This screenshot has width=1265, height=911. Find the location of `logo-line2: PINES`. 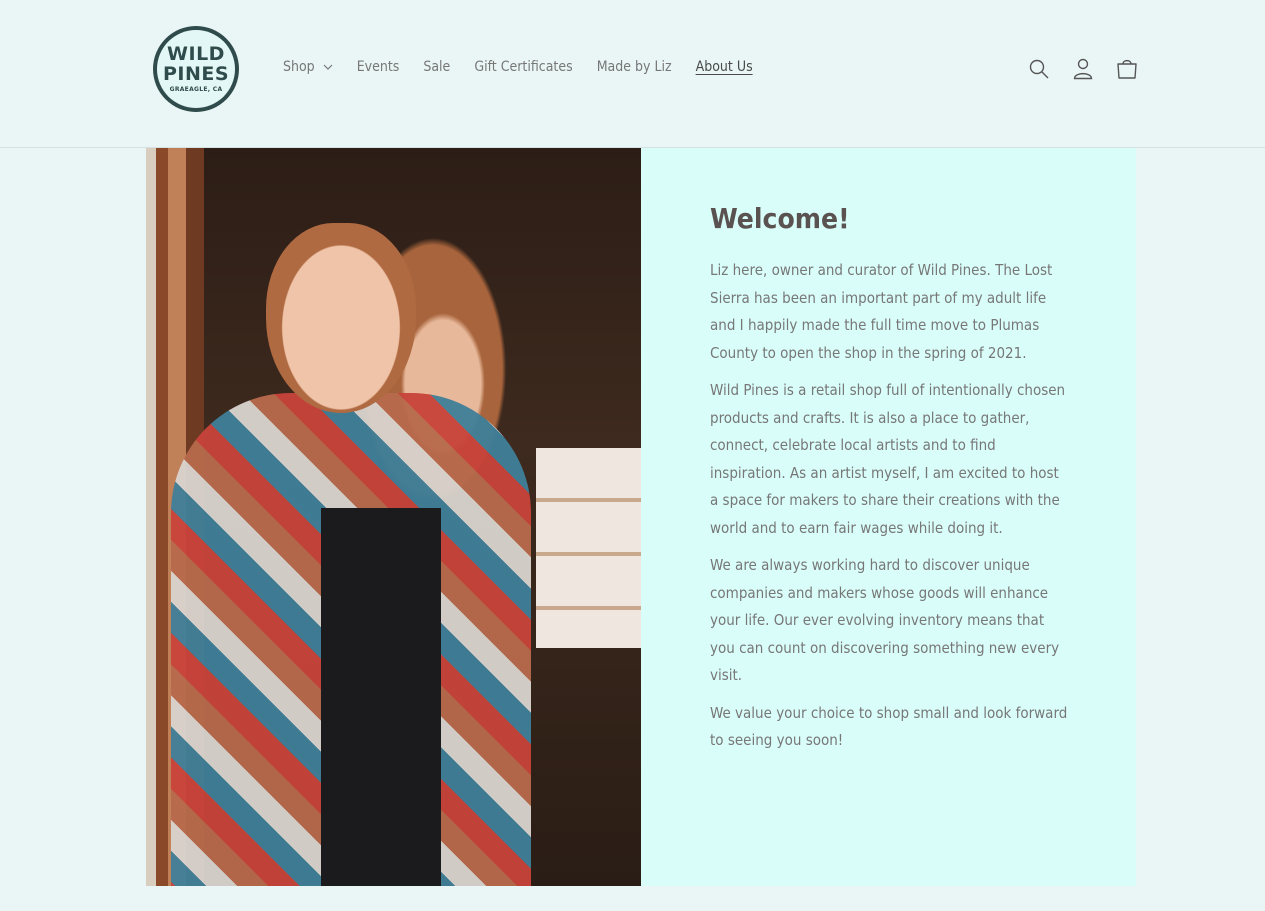

logo-line2: PINES is located at coordinates (196, 74).